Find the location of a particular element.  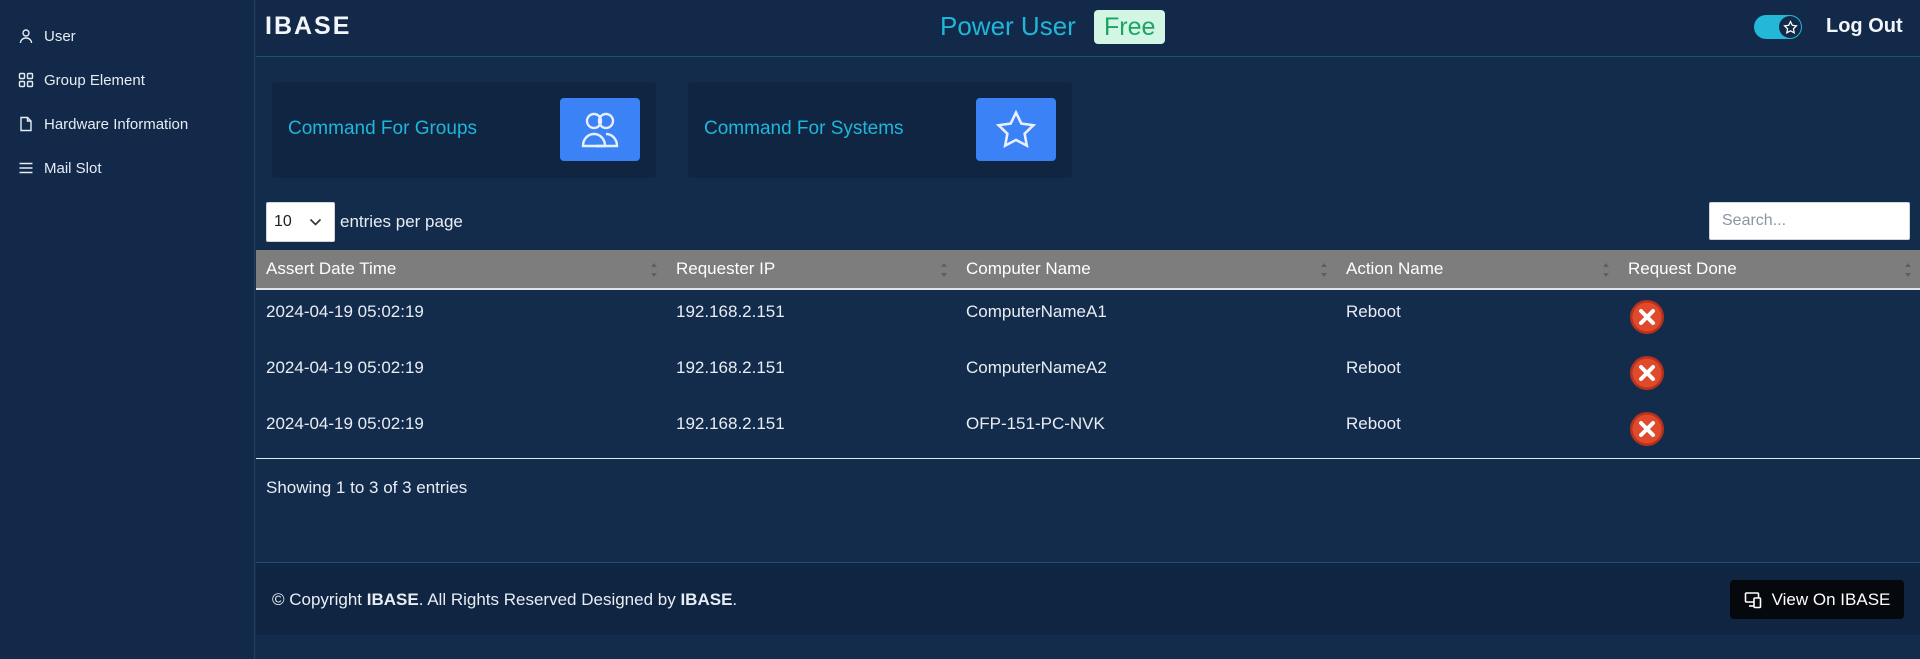

sidebar-item-label: Group Element is located at coordinates (94, 80).